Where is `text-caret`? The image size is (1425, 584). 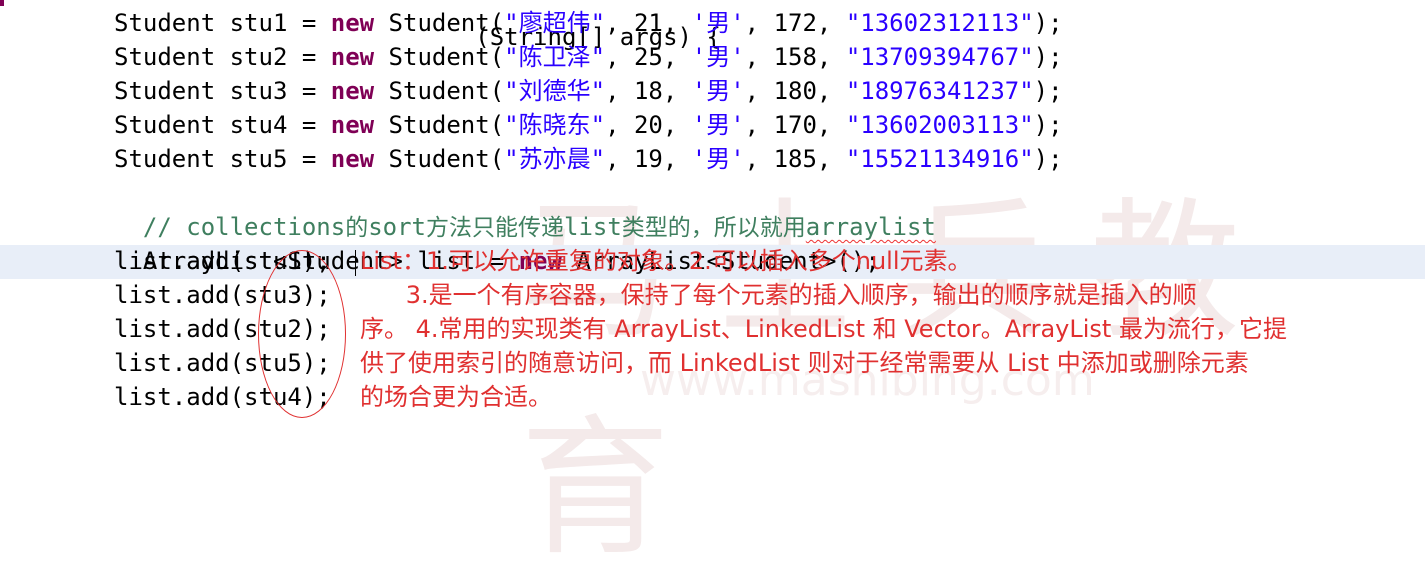
text-caret is located at coordinates (355, 263).